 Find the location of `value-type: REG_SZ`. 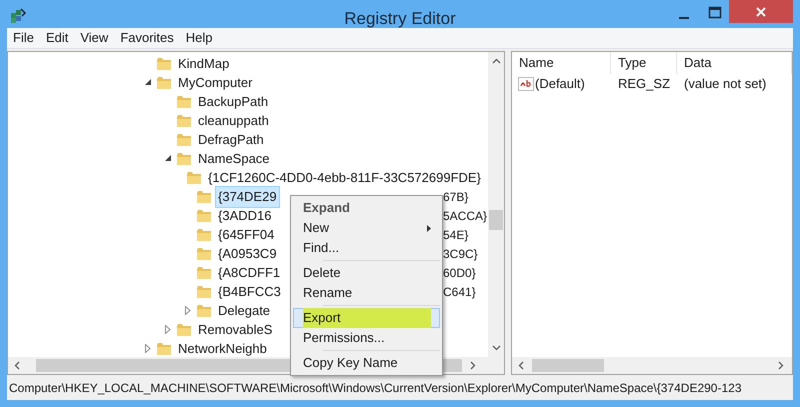

value-type: REG_SZ is located at coordinates (644, 84).